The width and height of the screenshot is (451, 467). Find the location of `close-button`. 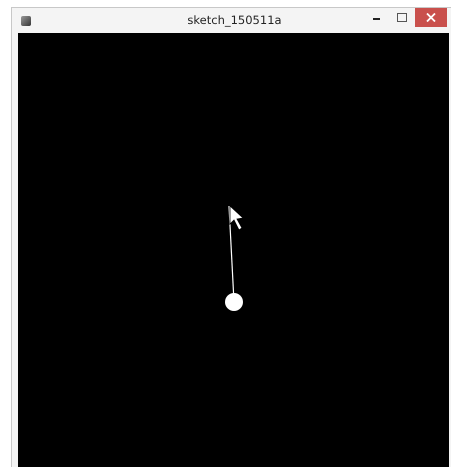

close-button is located at coordinates (431, 17).